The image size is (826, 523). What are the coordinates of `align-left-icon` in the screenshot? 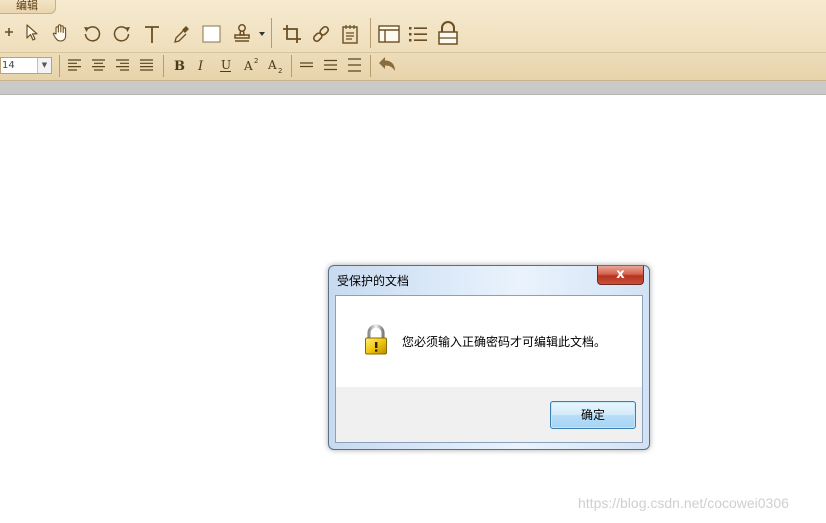 It's located at (74, 65).